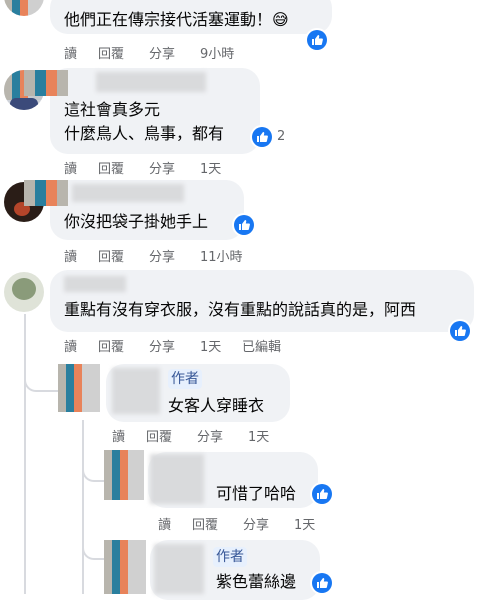 Image resolution: width=486 pixels, height=600 pixels. What do you see at coordinates (221, 255) in the screenshot?
I see `timestamp: 11小時` at bounding box center [221, 255].